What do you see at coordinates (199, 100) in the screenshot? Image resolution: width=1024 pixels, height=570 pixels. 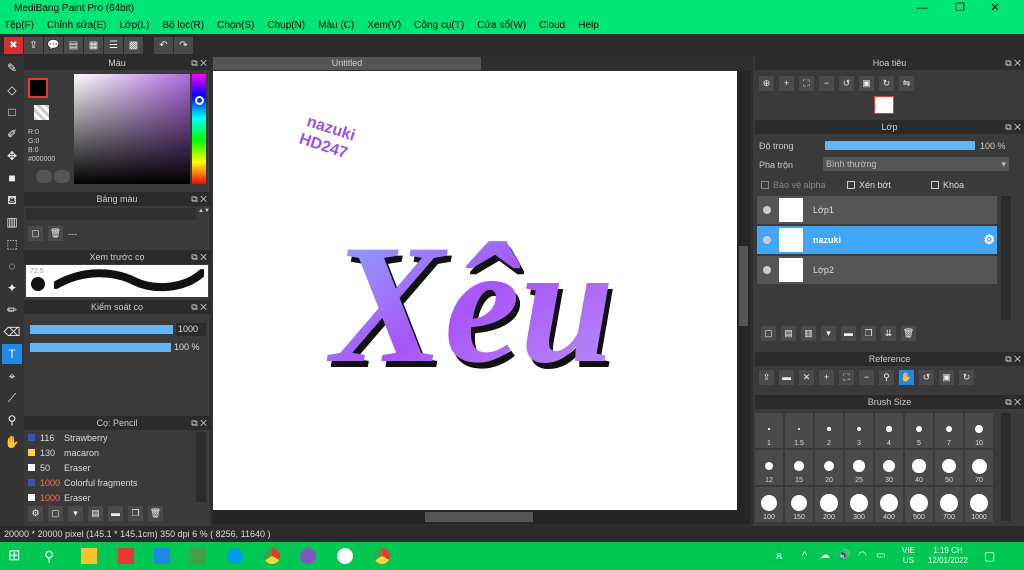 I see `hue-handle` at bounding box center [199, 100].